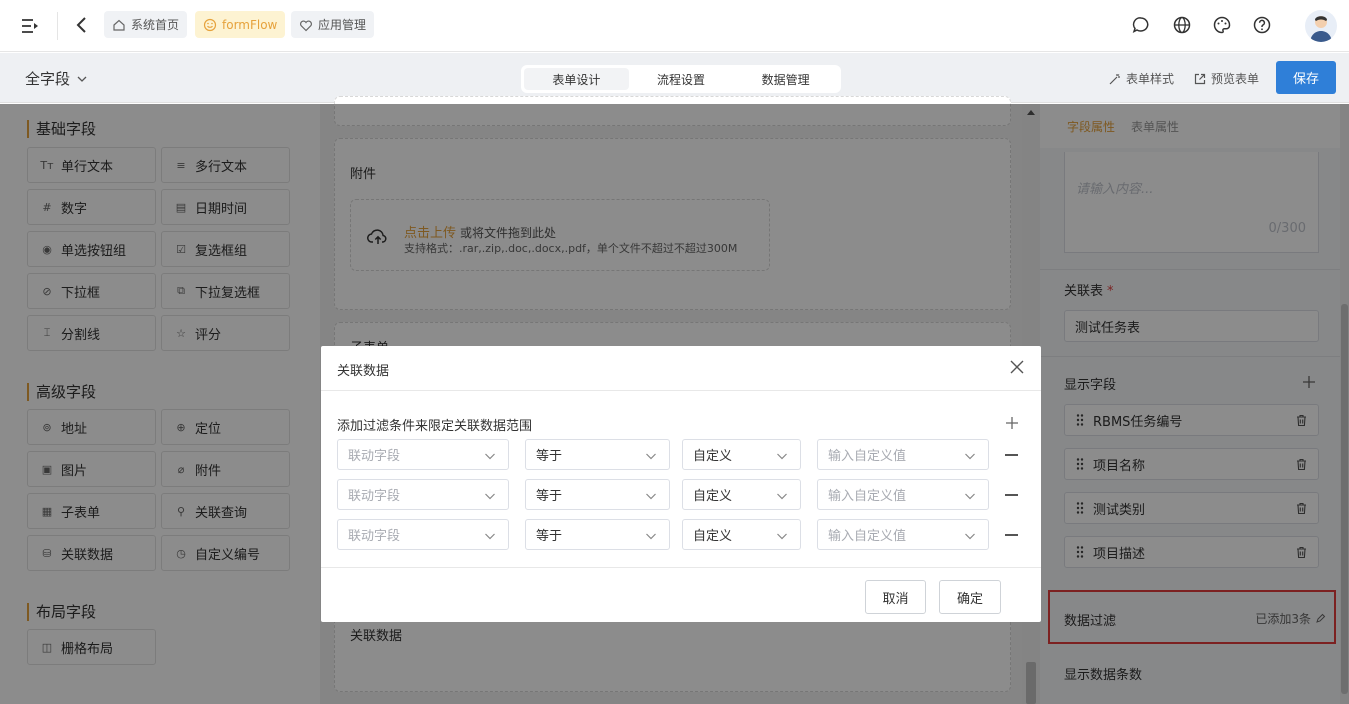 Image resolution: width=1349 pixels, height=704 pixels. I want to click on back-icon, so click(82, 25).